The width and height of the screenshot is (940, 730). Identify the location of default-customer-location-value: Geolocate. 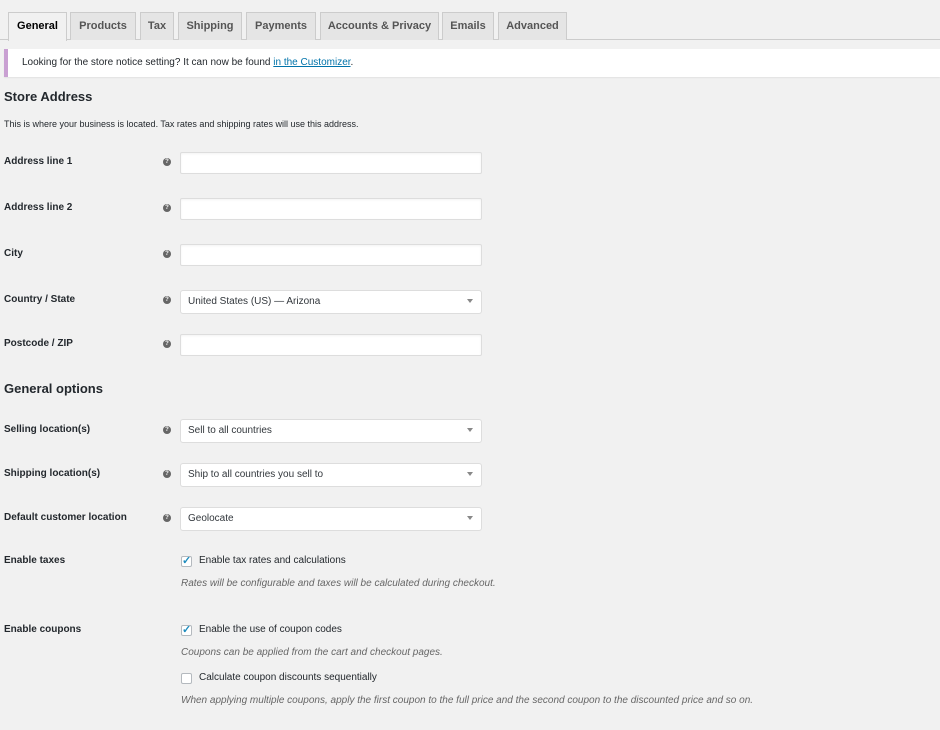
(211, 518).